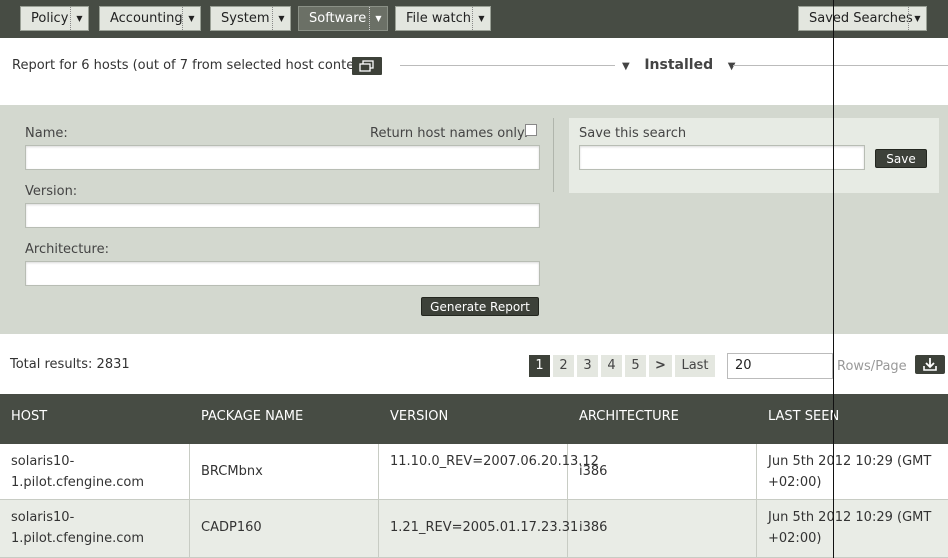  Describe the element at coordinates (252, 416) in the screenshot. I see `col-header-package: PACKAGE NAME` at that location.